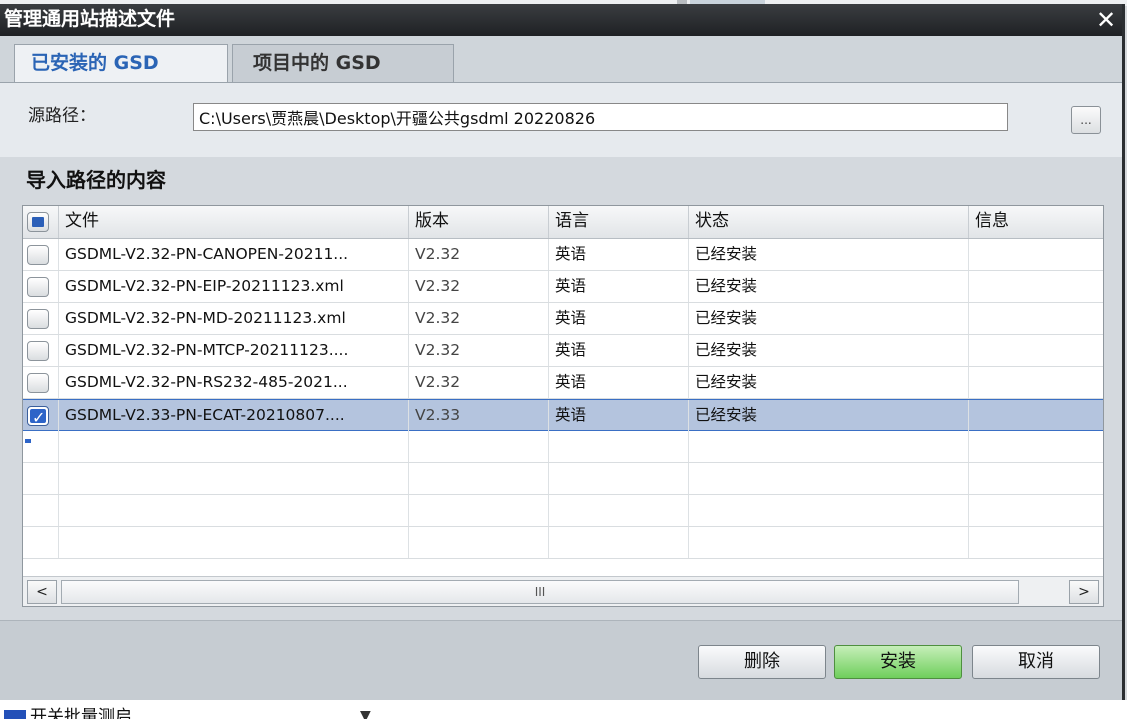 This screenshot has height=719, width=1127. Describe the element at coordinates (762, 662) in the screenshot. I see `delete-button: 删除` at that location.